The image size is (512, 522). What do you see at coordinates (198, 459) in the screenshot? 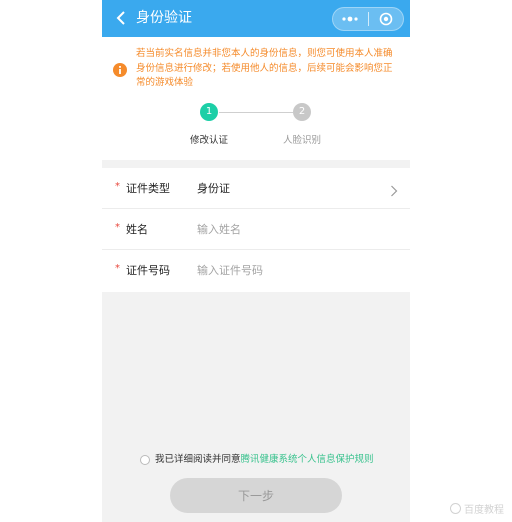
I see `agreement-text: 我已详细阅读并同意` at bounding box center [198, 459].